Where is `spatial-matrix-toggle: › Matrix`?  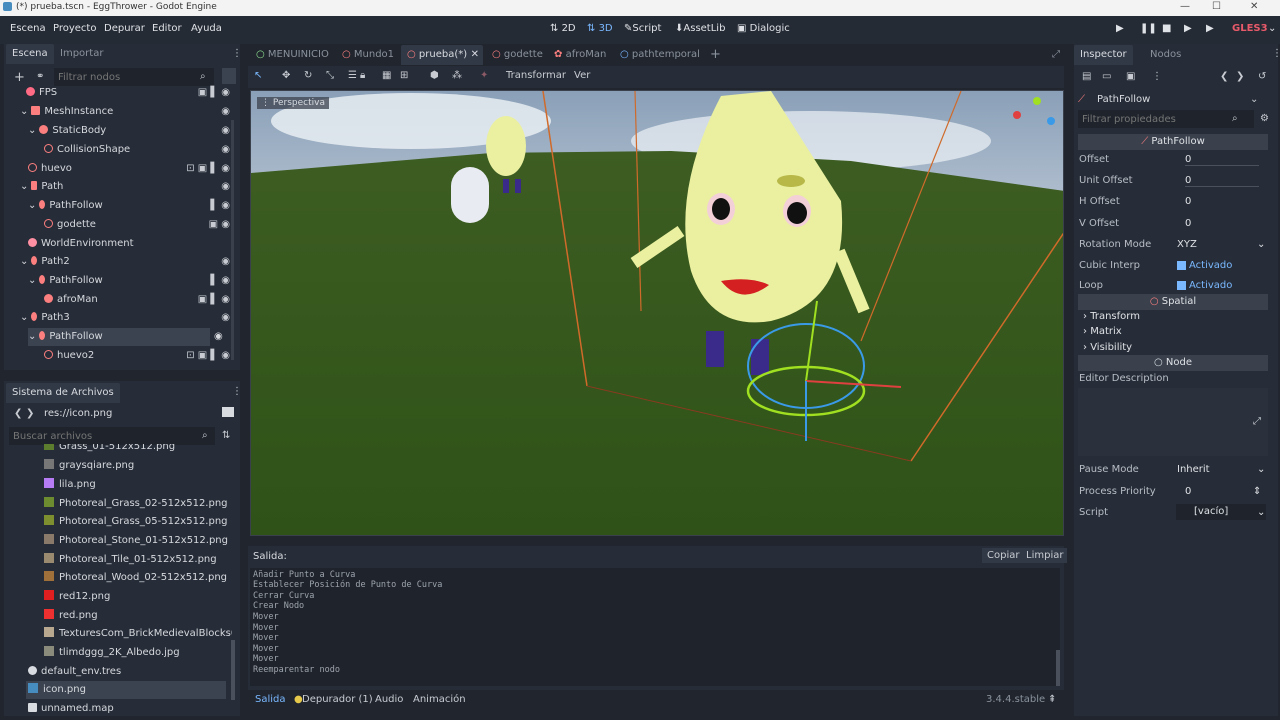
spatial-matrix-toggle: › Matrix is located at coordinates (1102, 331).